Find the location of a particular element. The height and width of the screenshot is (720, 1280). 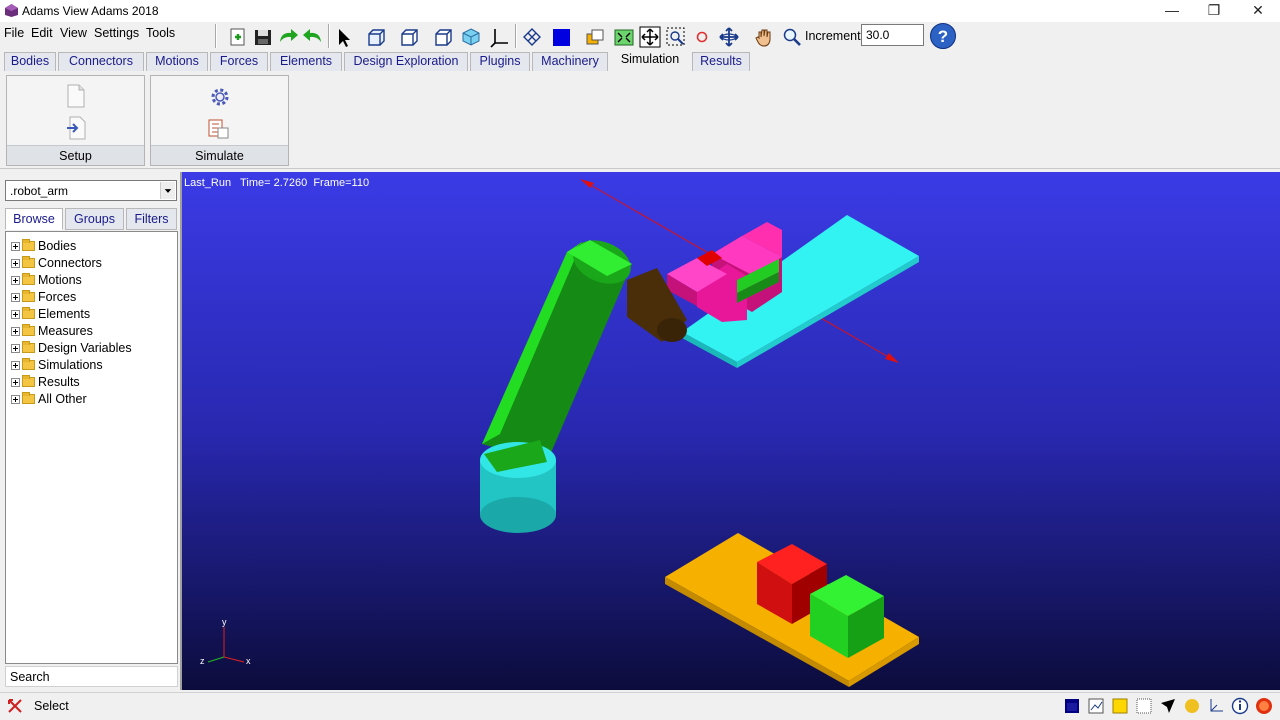

tab-connectors: Connectors is located at coordinates (101, 61).